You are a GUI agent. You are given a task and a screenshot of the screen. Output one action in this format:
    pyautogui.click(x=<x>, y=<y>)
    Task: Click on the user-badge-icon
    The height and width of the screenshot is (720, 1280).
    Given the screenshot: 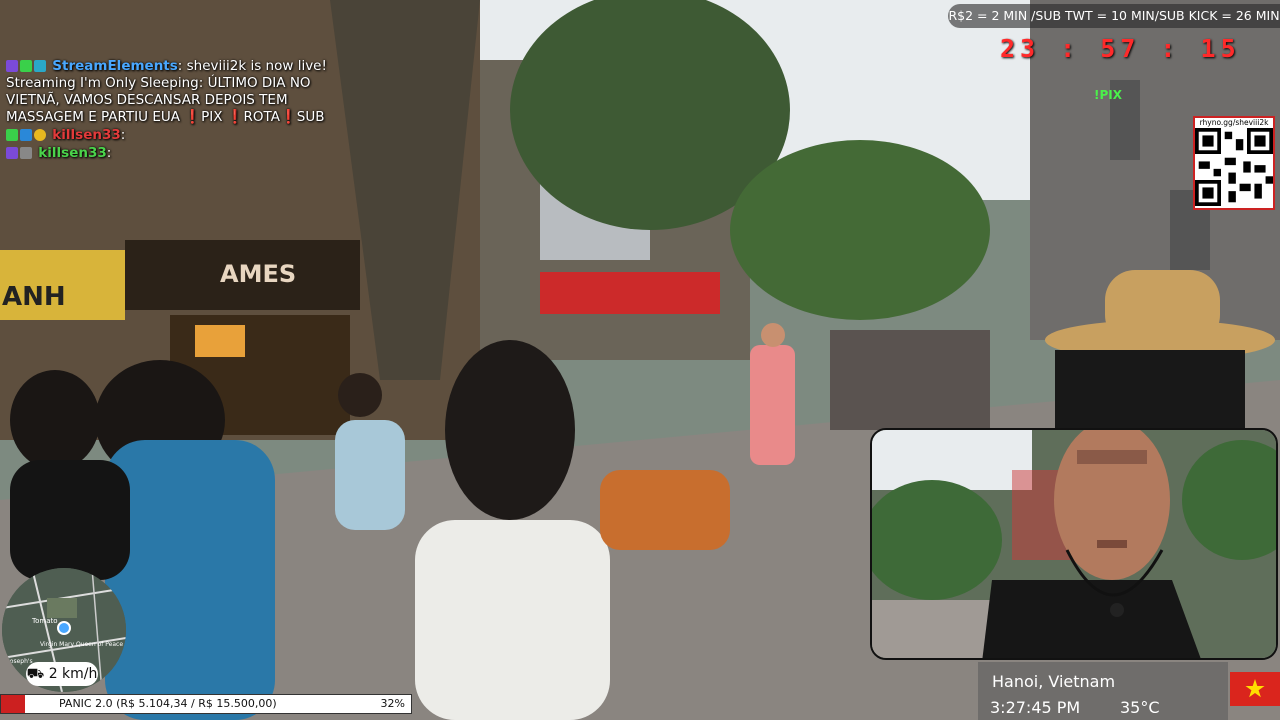 What is the action you would take?
    pyautogui.click(x=26, y=153)
    